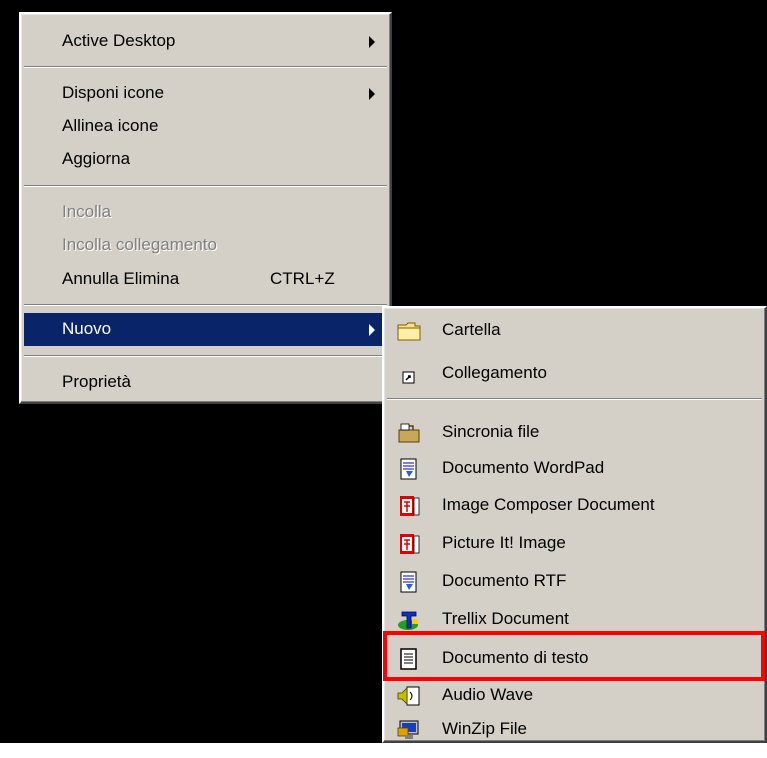 This screenshot has height=758, width=767. Describe the element at coordinates (205, 329) in the screenshot. I see `menu-item-nuovo: Nuovo` at that location.